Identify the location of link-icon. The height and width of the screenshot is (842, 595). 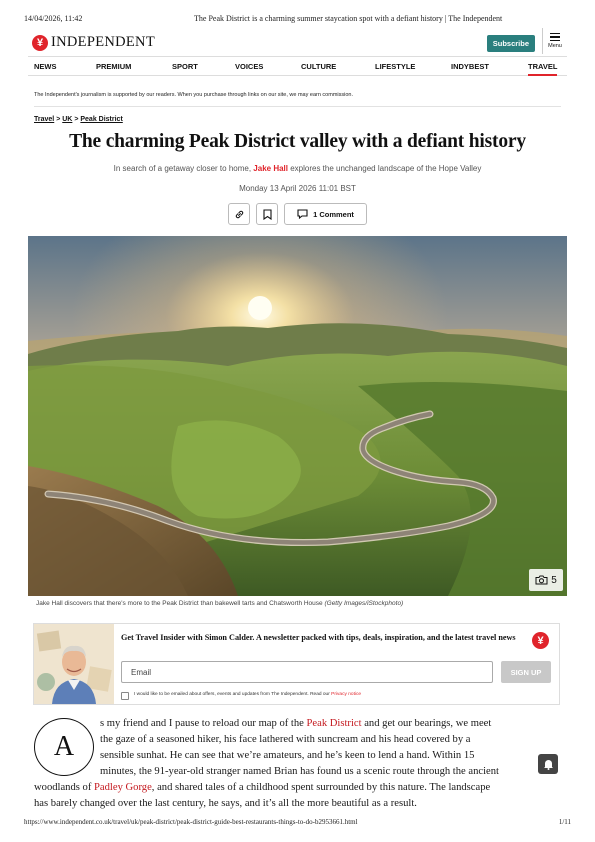
(239, 214).